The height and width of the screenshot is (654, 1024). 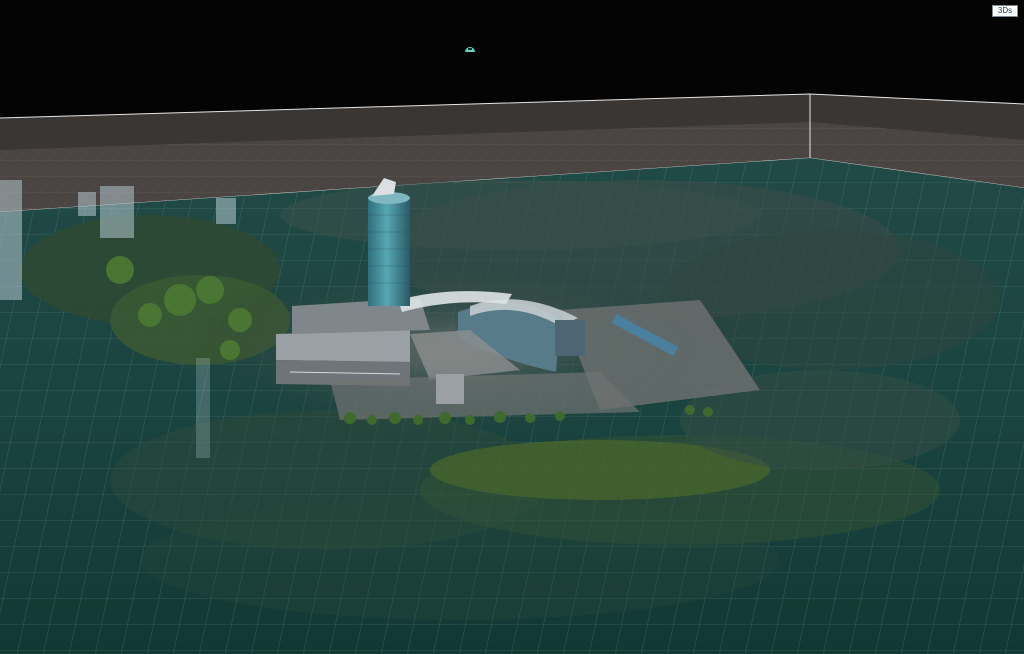 What do you see at coordinates (570, 338) in the screenshot?
I see `glass-annex` at bounding box center [570, 338].